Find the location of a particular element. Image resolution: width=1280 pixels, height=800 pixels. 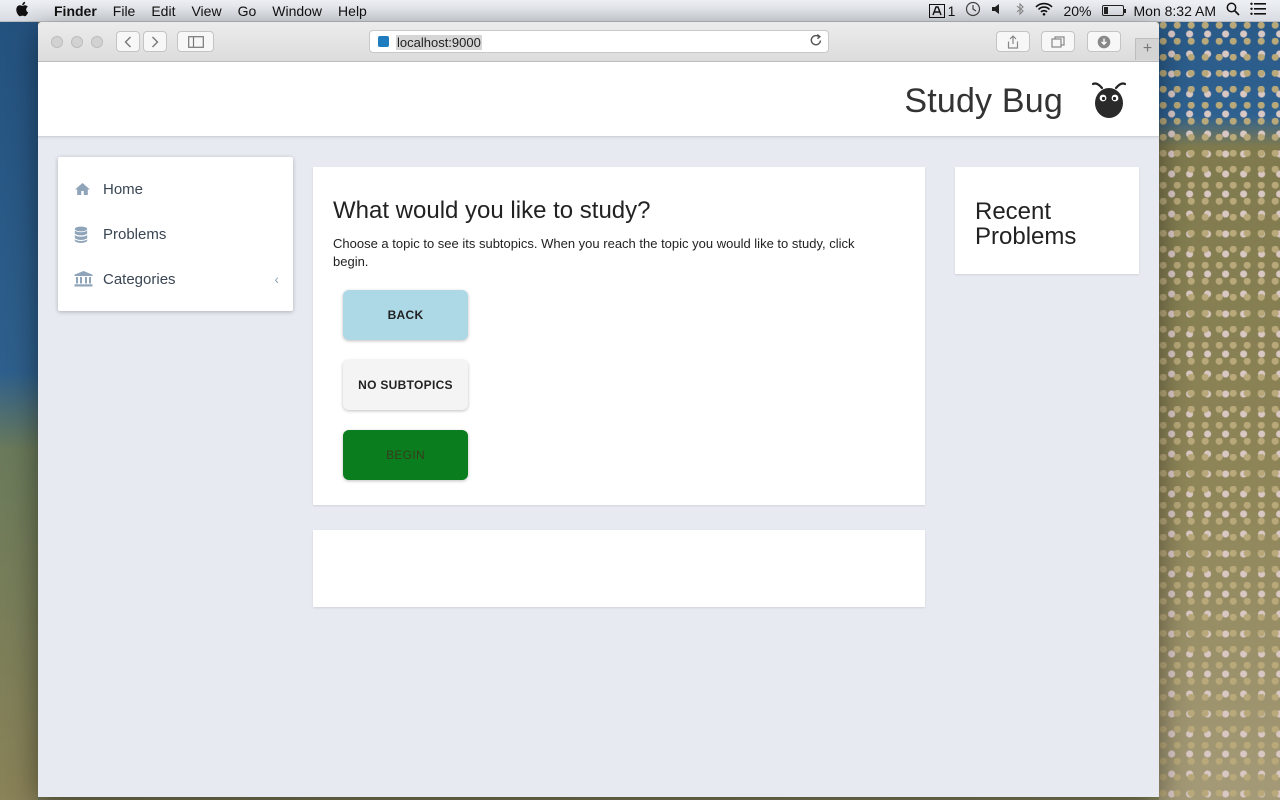

bank-icon is located at coordinates (86, 279).